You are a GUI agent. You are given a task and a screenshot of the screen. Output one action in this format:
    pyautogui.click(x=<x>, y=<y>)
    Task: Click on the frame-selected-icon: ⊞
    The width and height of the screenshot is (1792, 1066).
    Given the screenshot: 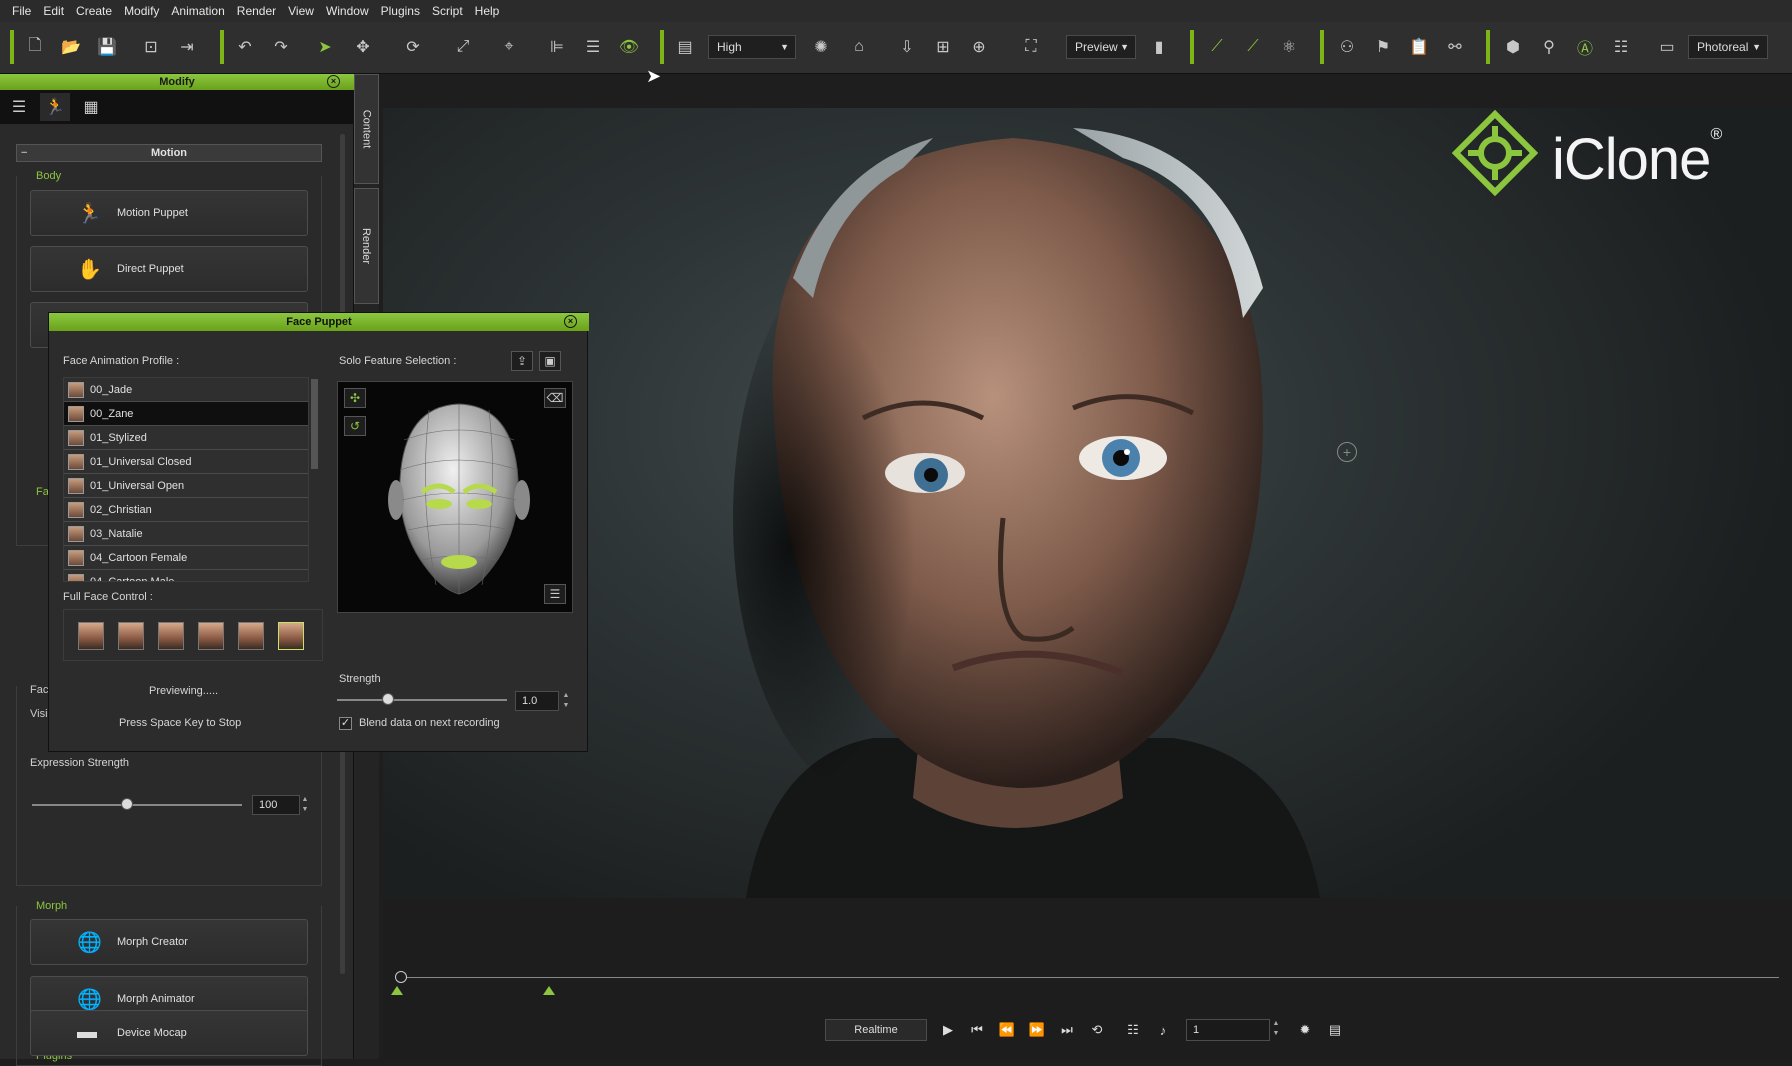 What is the action you would take?
    pyautogui.click(x=943, y=47)
    